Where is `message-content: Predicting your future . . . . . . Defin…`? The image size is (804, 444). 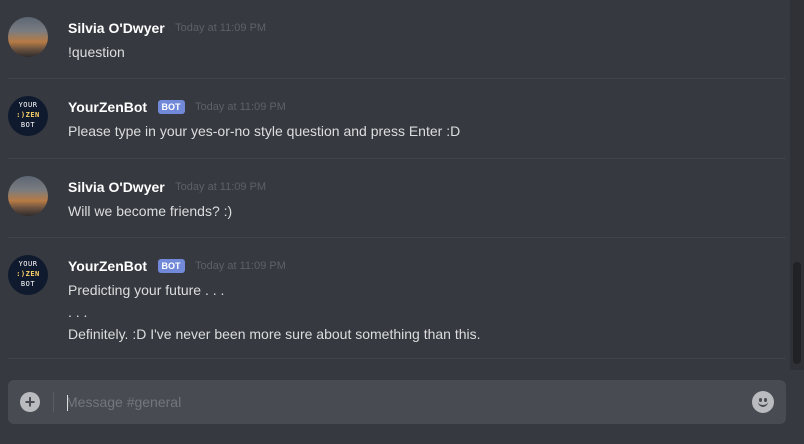 message-content: Predicting your future . . . . . . Defin… is located at coordinates (274, 312).